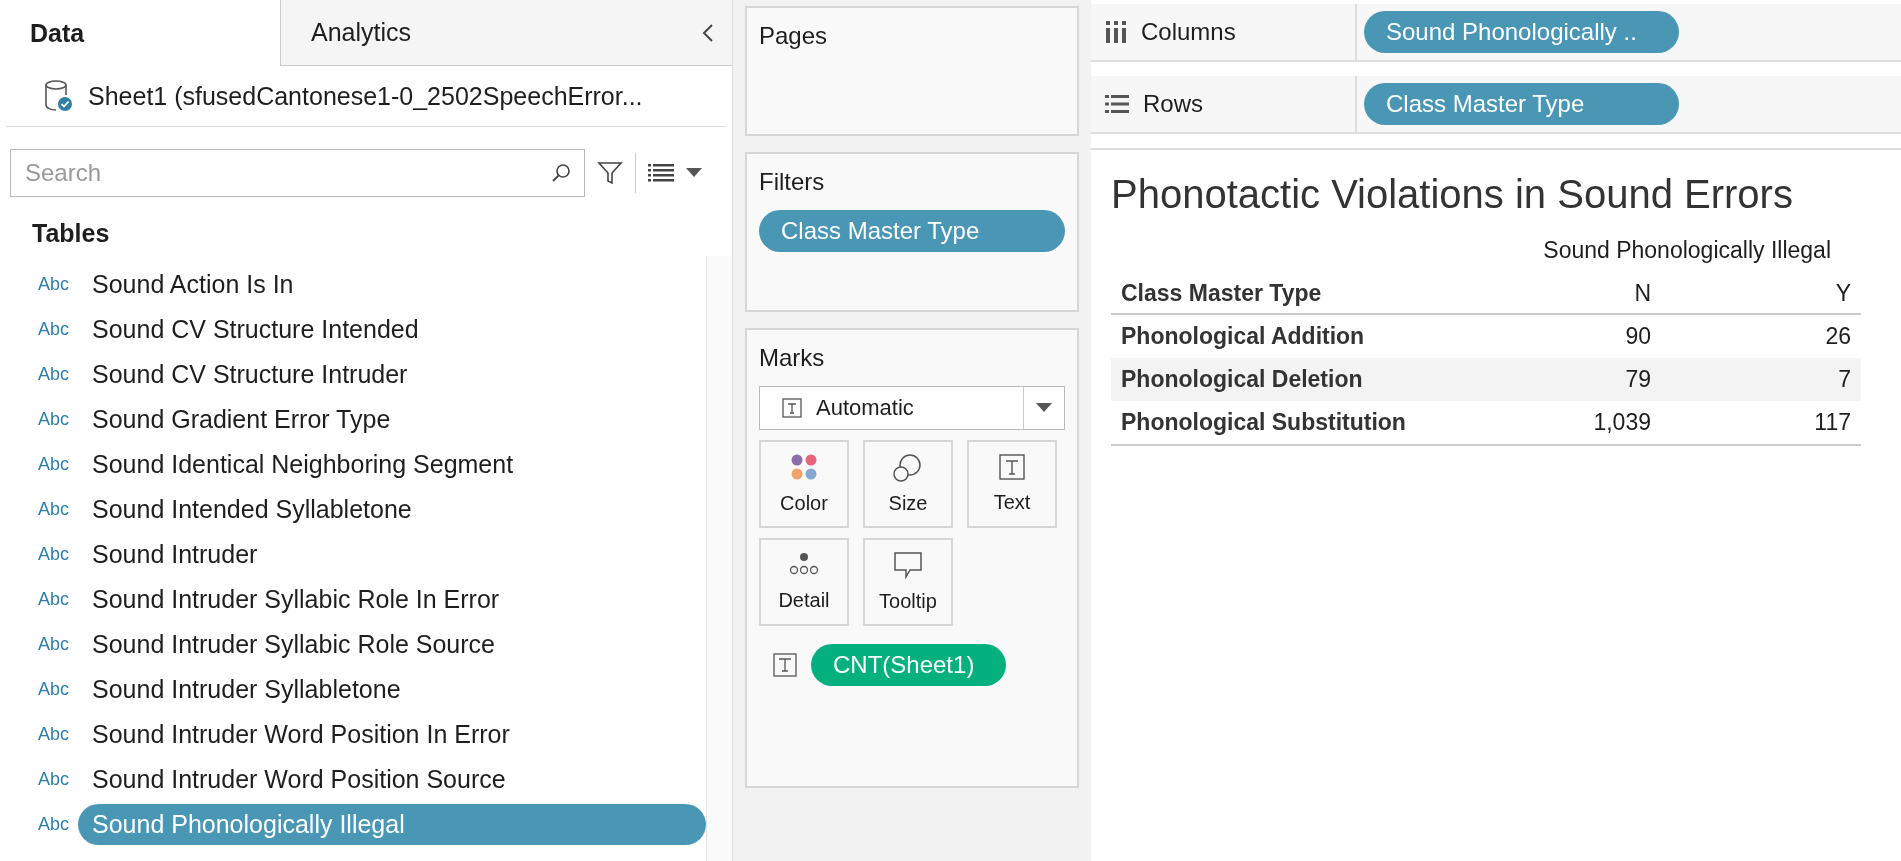  What do you see at coordinates (1761, 423) in the screenshot?
I see `table-cell: 117` at bounding box center [1761, 423].